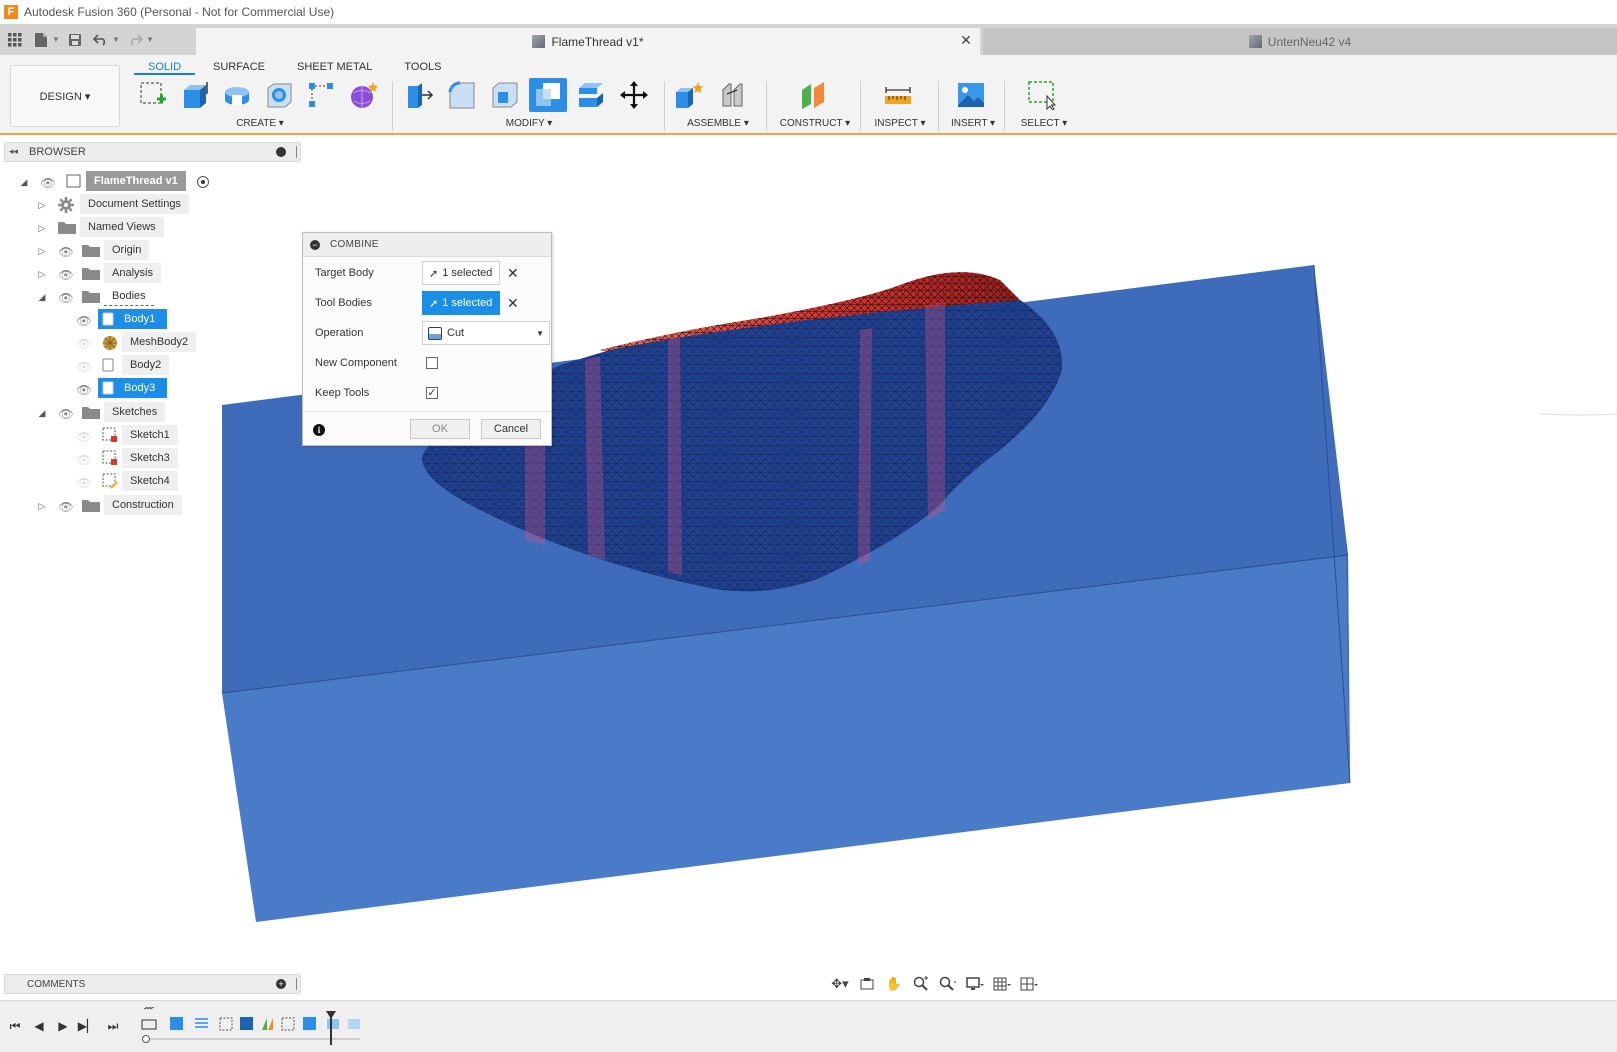 The height and width of the screenshot is (1052, 1617). What do you see at coordinates (1029, 984) in the screenshot?
I see `viewports-icon` at bounding box center [1029, 984].